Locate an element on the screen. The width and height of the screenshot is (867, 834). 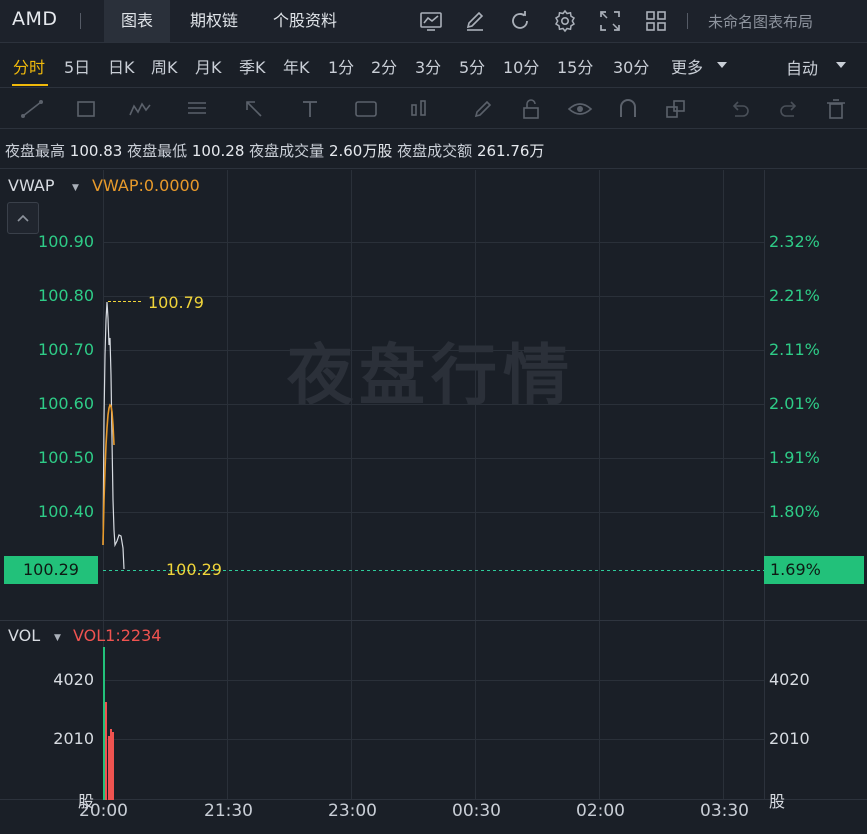
time-axis-label: 00:30 is located at coordinates (476, 811).